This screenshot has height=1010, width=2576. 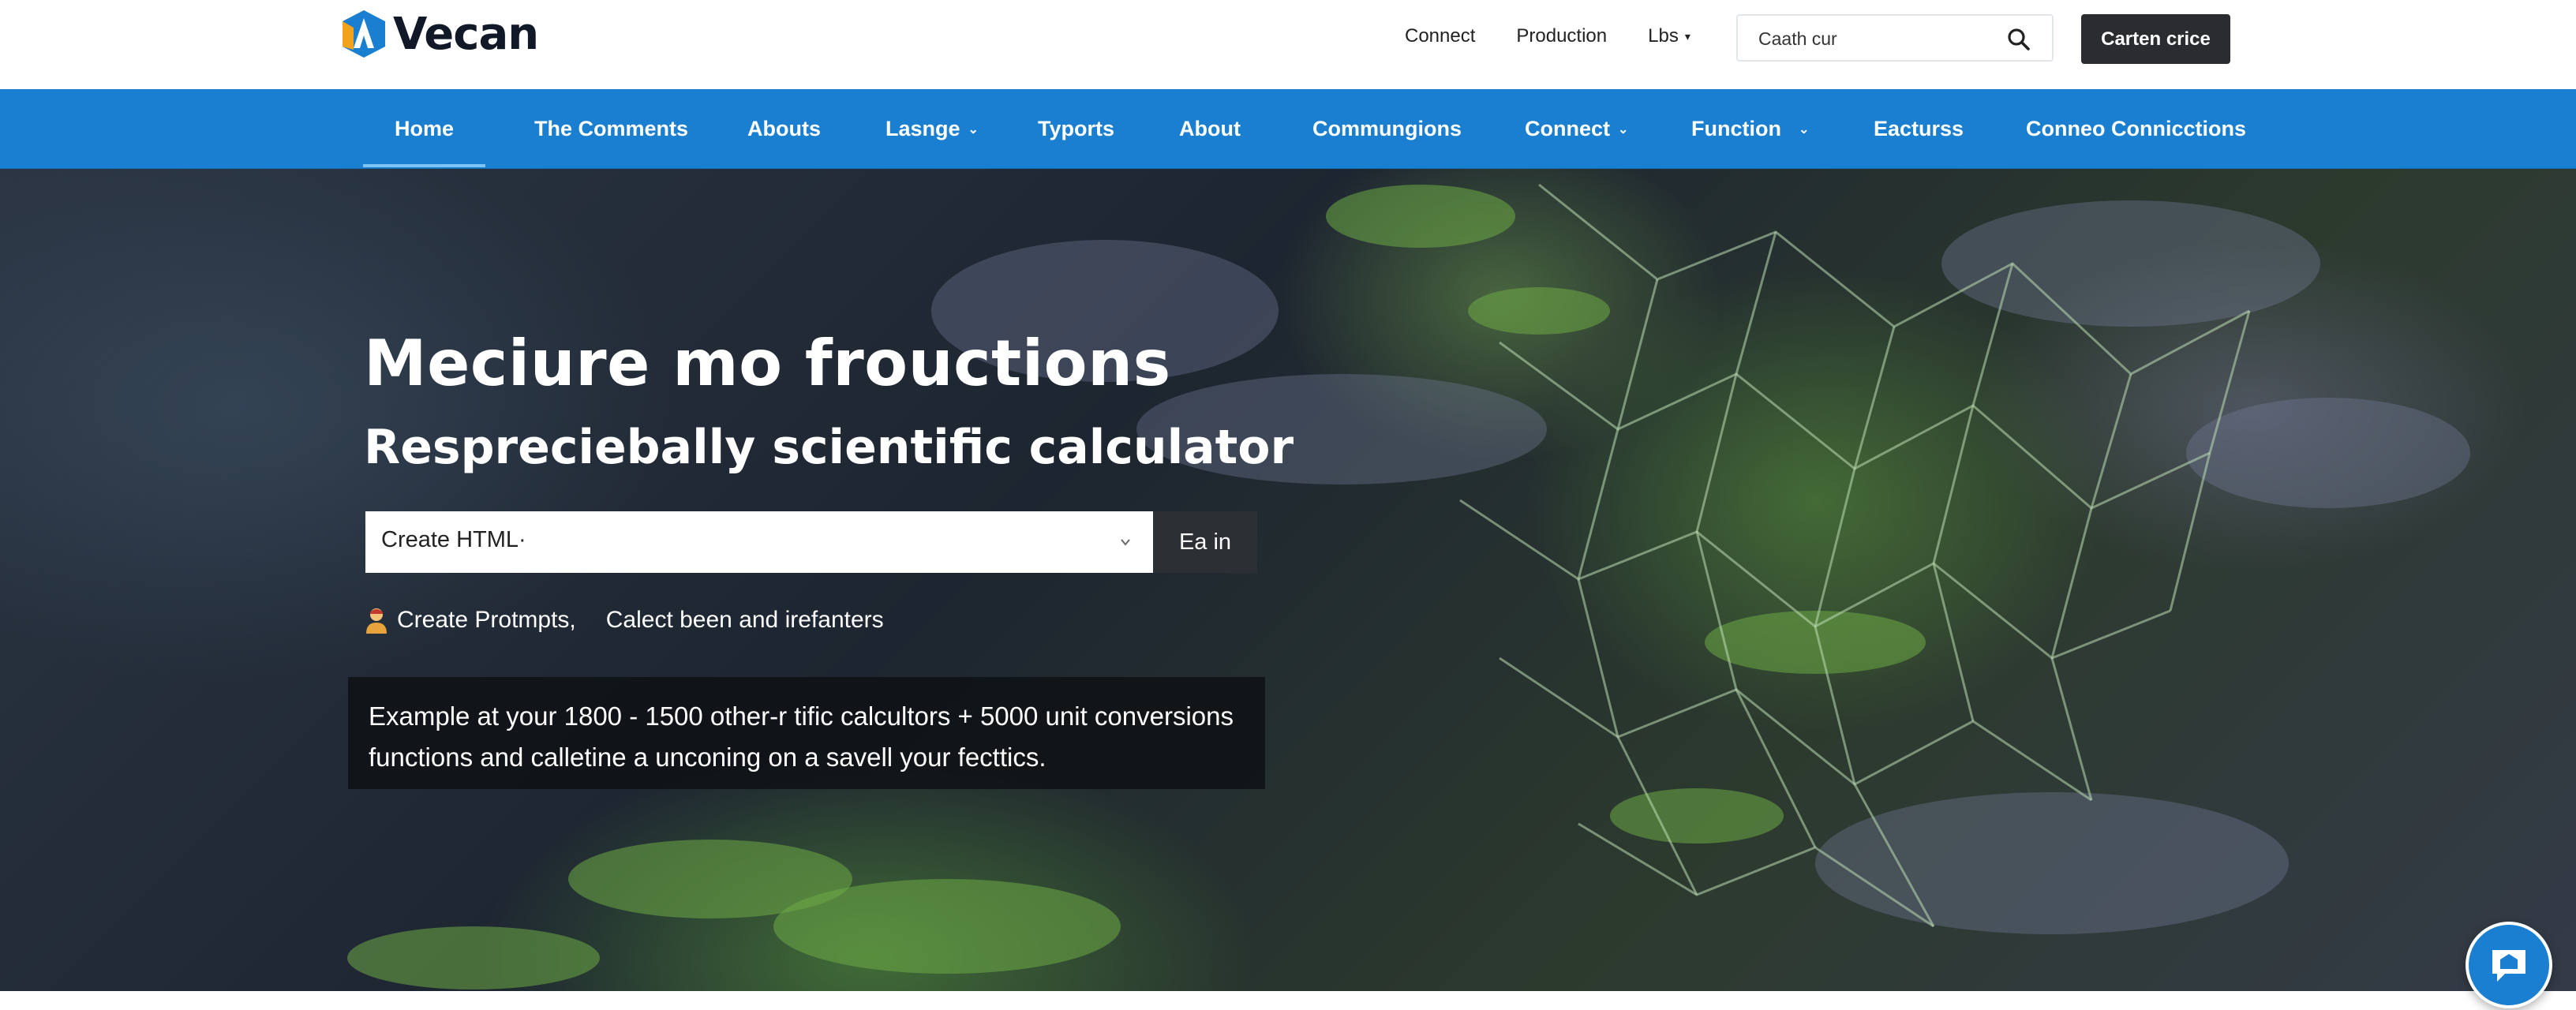 I want to click on select-value: Create HTML·, so click(x=453, y=539).